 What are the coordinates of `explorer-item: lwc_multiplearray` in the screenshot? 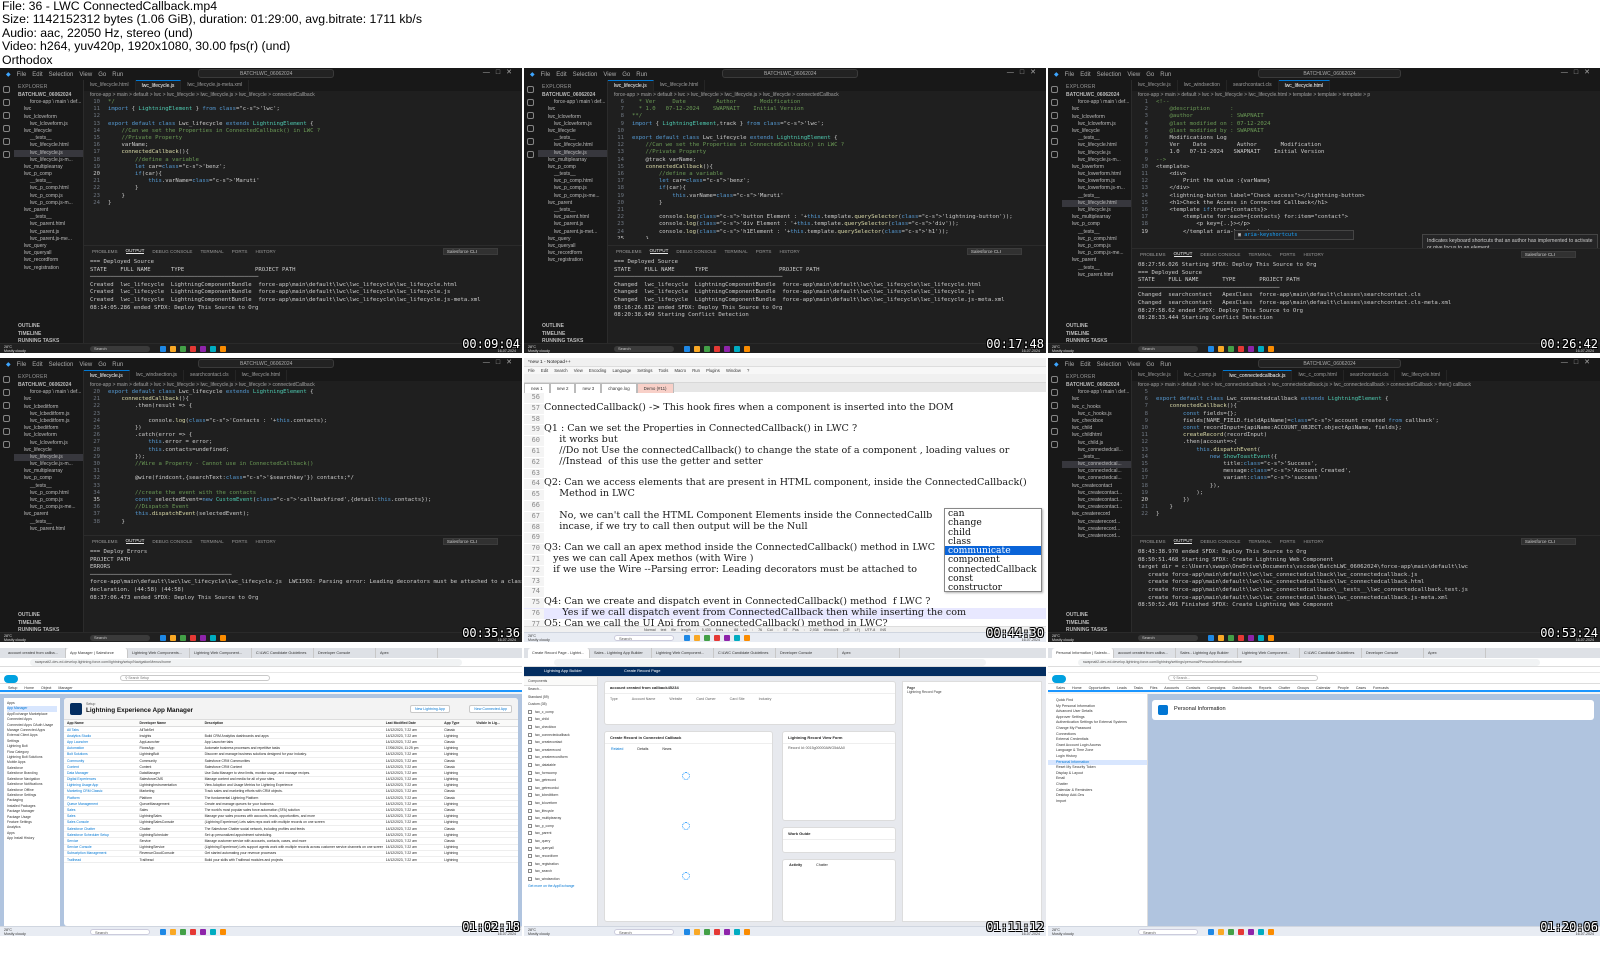 It's located at (48, 167).